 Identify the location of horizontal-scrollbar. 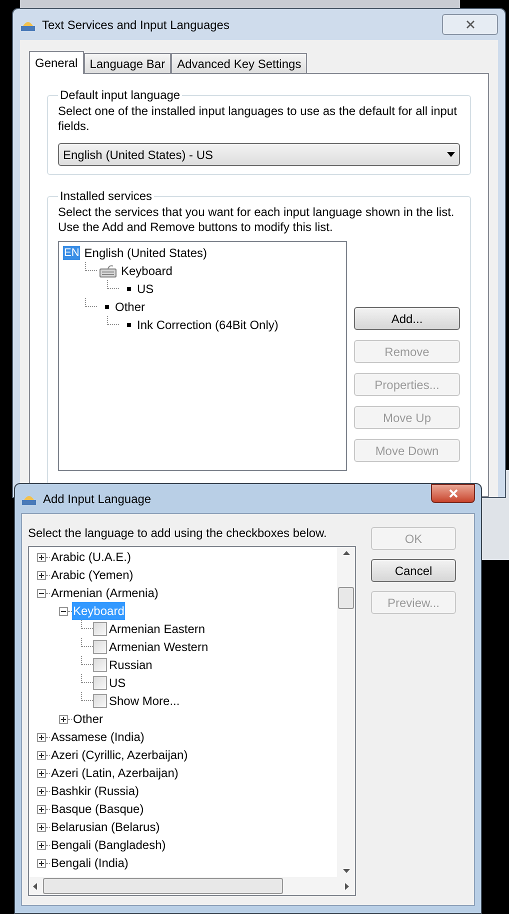
(192, 886).